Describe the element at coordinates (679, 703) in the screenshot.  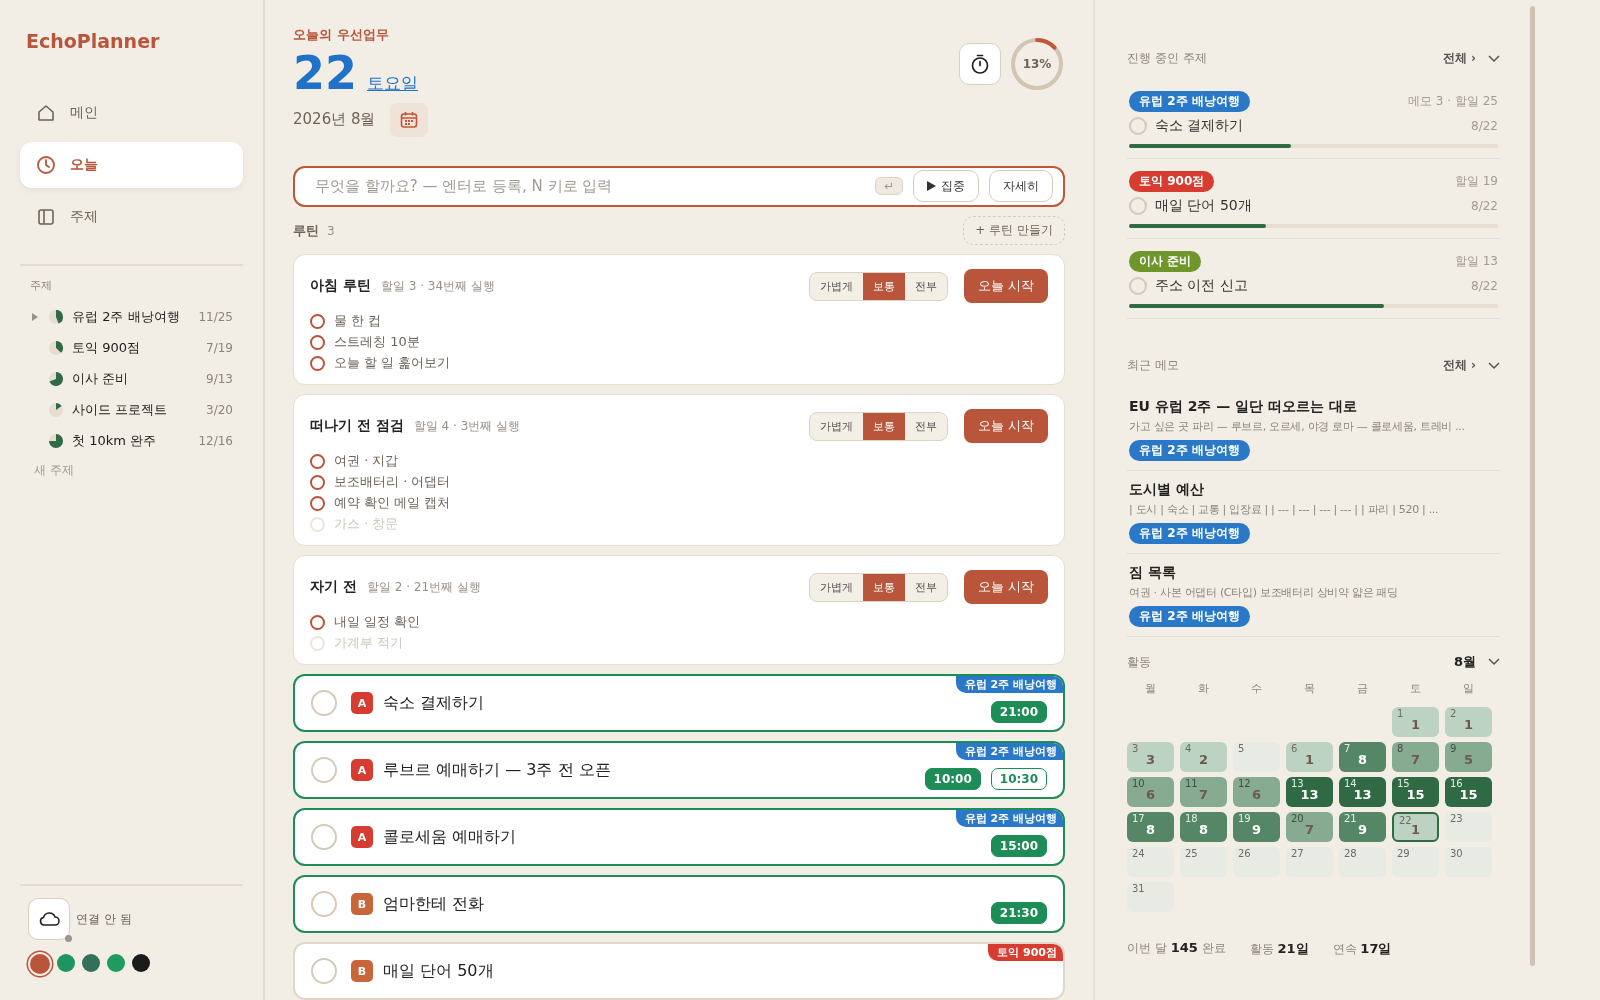
I see `task-card: A 숙소 결제하기 21:00 유럽 2주 배낭여행` at that location.